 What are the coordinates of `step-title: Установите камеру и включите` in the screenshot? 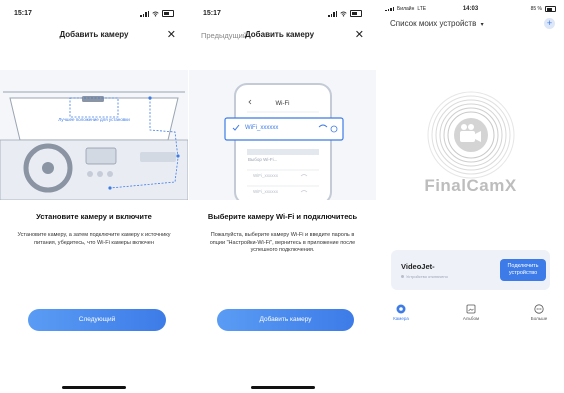 It's located at (94, 216).